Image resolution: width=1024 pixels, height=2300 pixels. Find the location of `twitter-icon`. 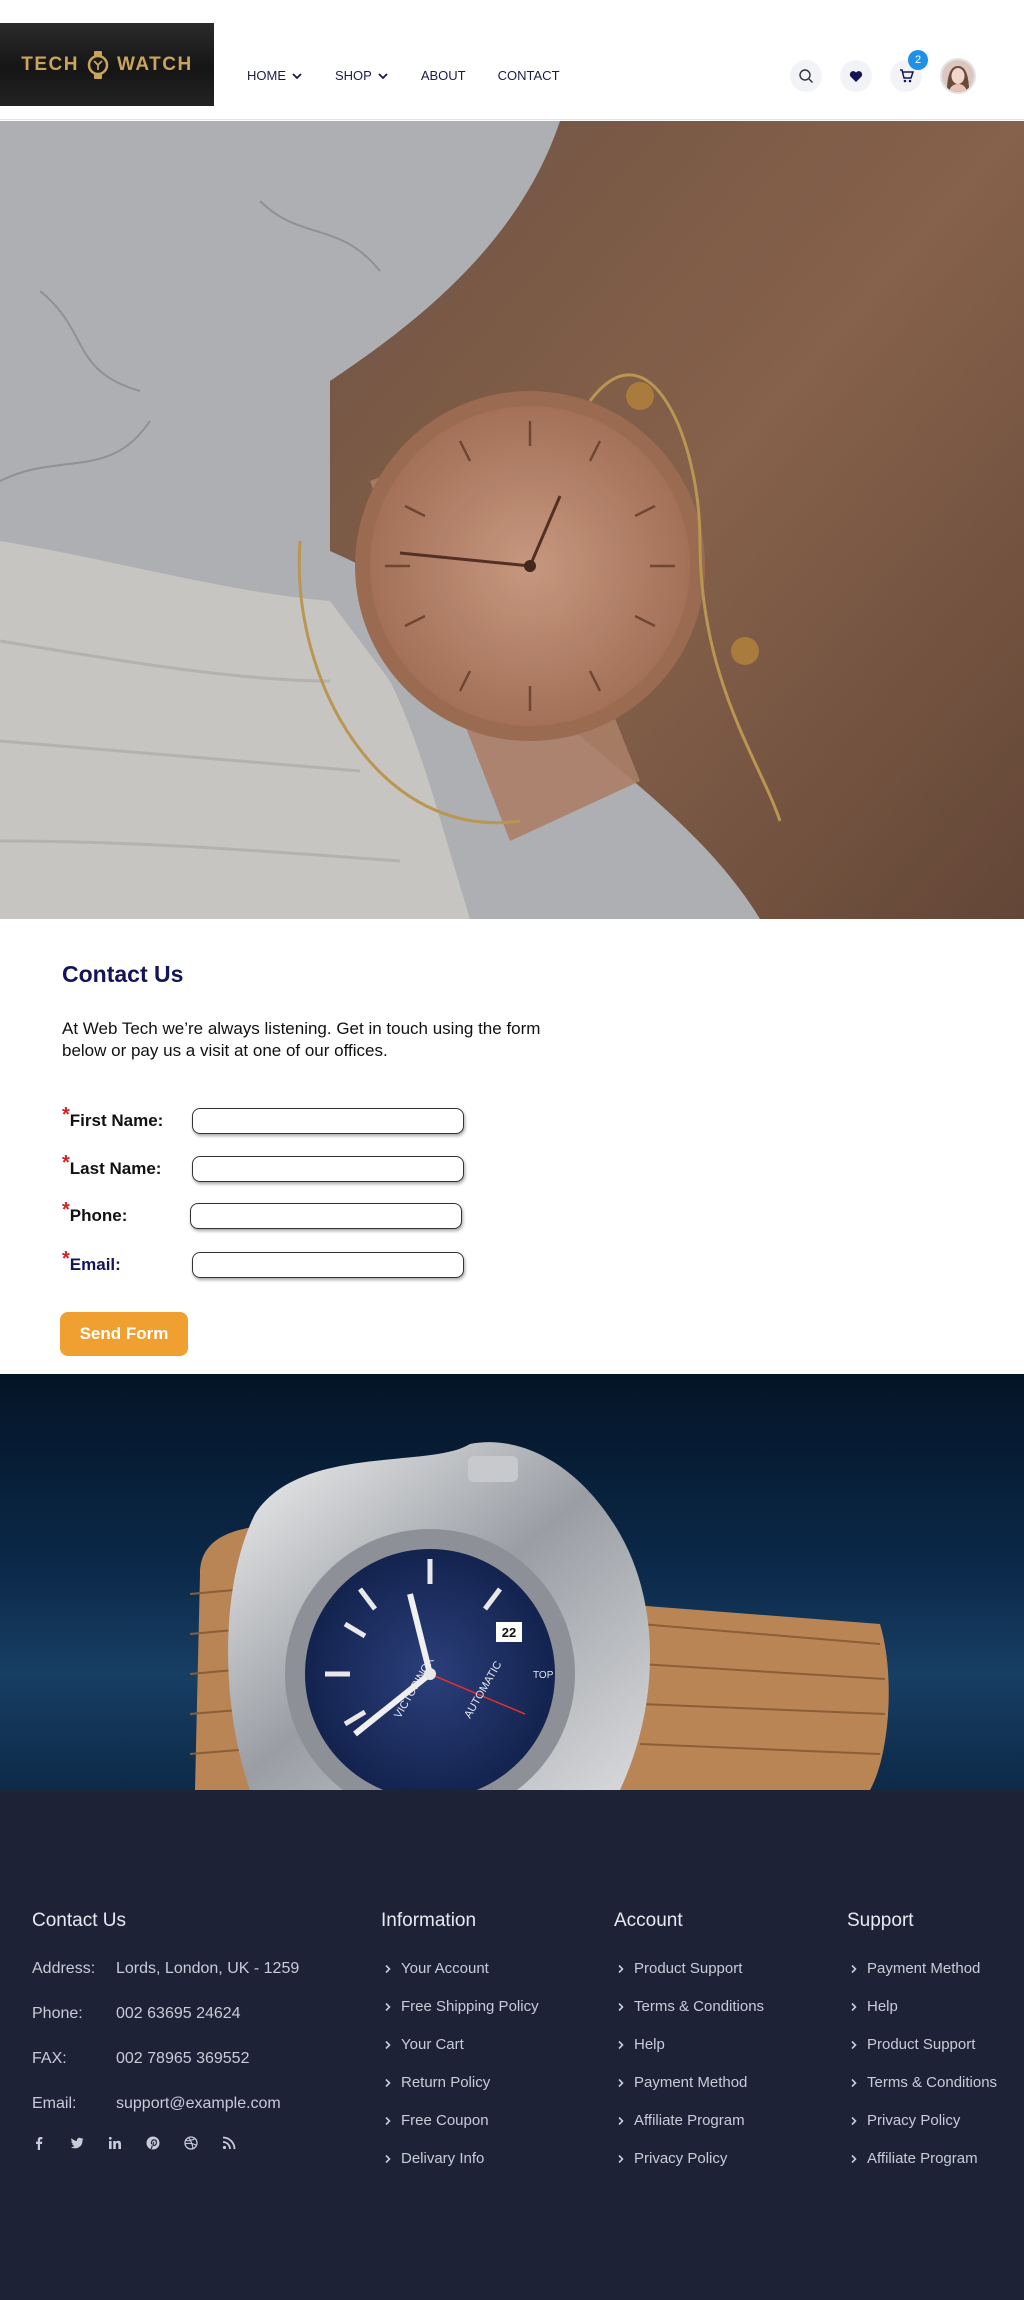

twitter-icon is located at coordinates (77, 2143).